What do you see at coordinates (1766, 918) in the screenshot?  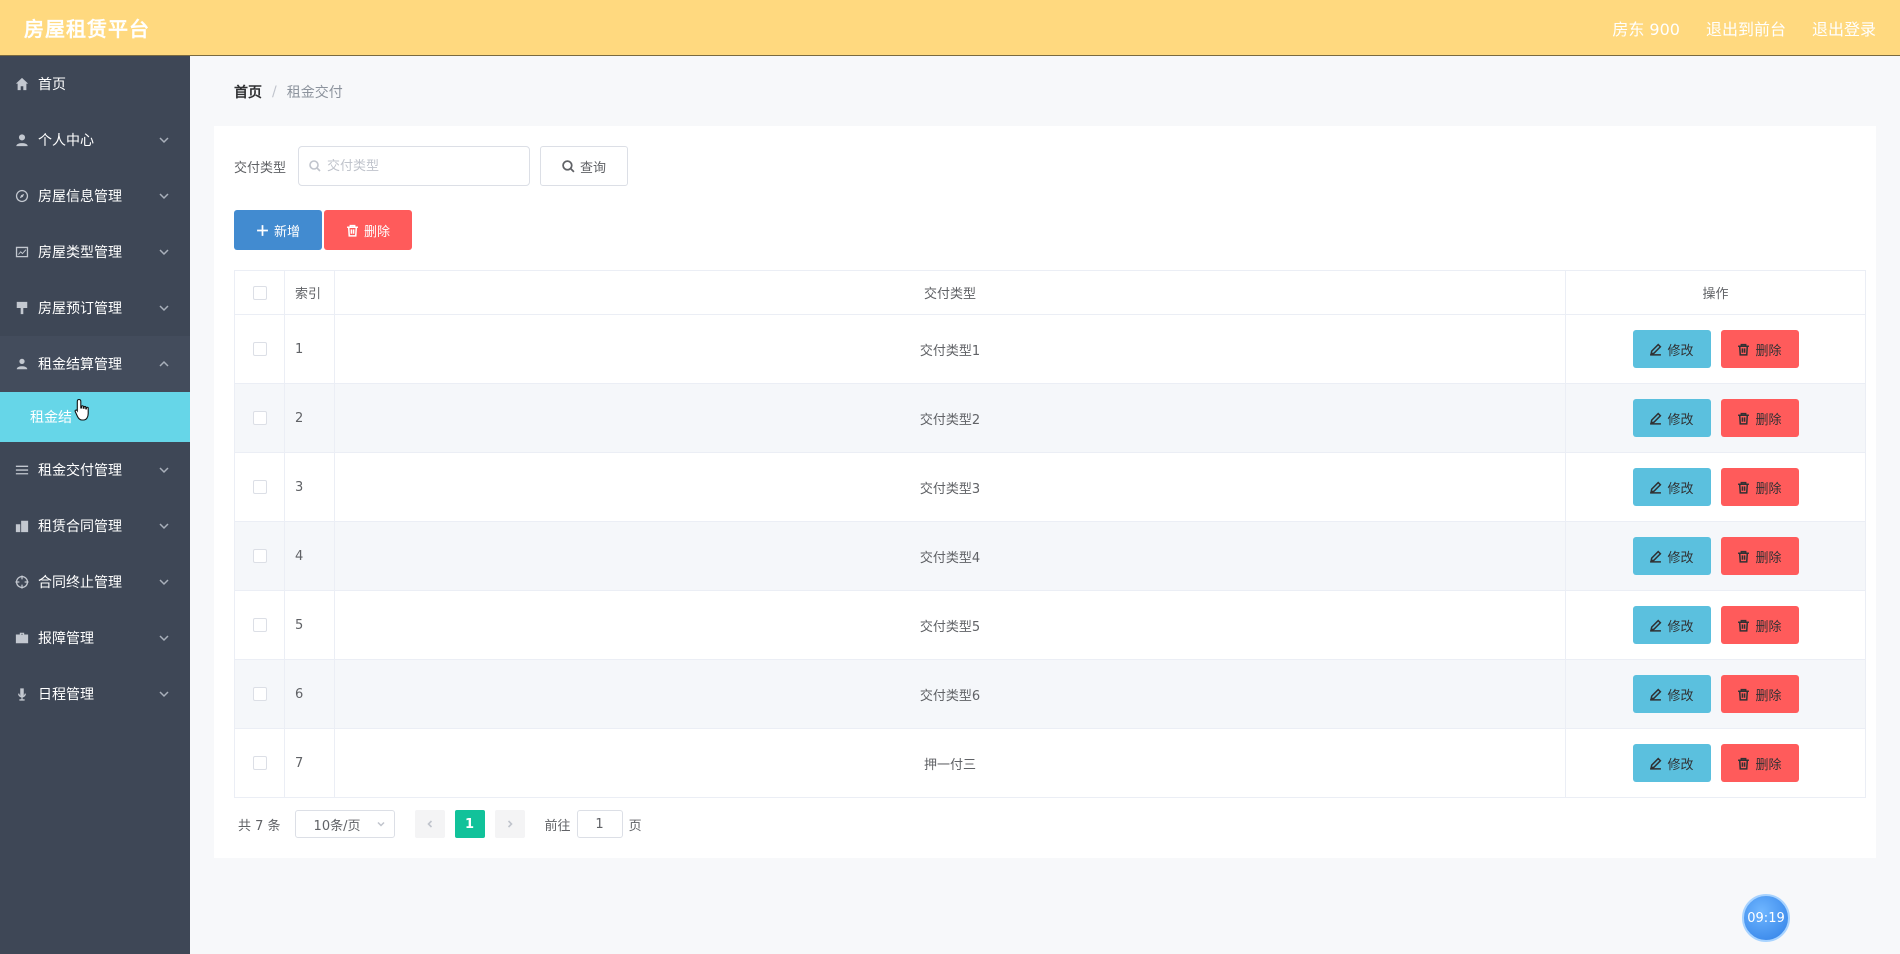 I see `clock-badge: 09:19` at bounding box center [1766, 918].